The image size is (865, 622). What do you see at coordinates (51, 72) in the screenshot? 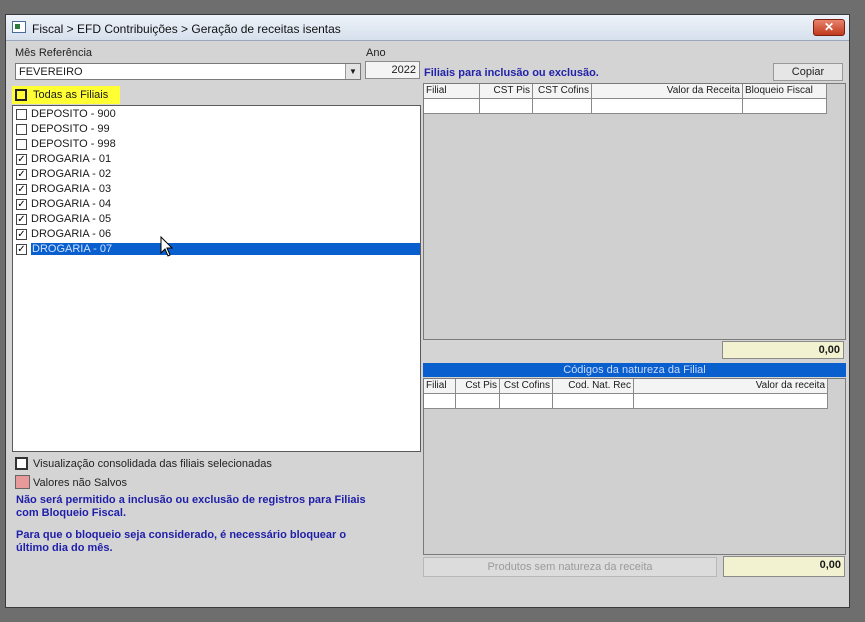
I see `mes-referencia-value: FEVEREIRO` at bounding box center [51, 72].